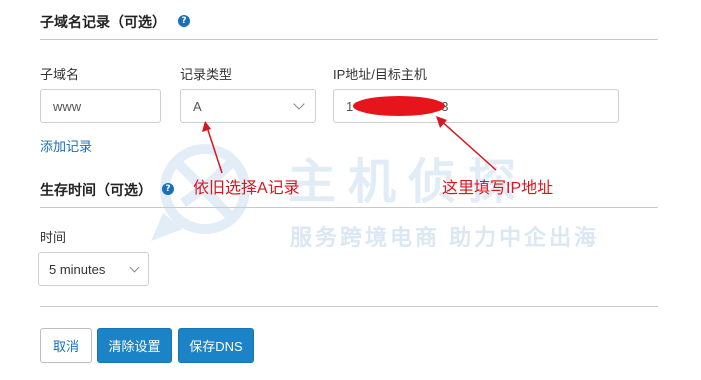 This screenshot has height=380, width=701. Describe the element at coordinates (380, 74) in the screenshot. I see `target-label: IP地址/目标主机` at that location.